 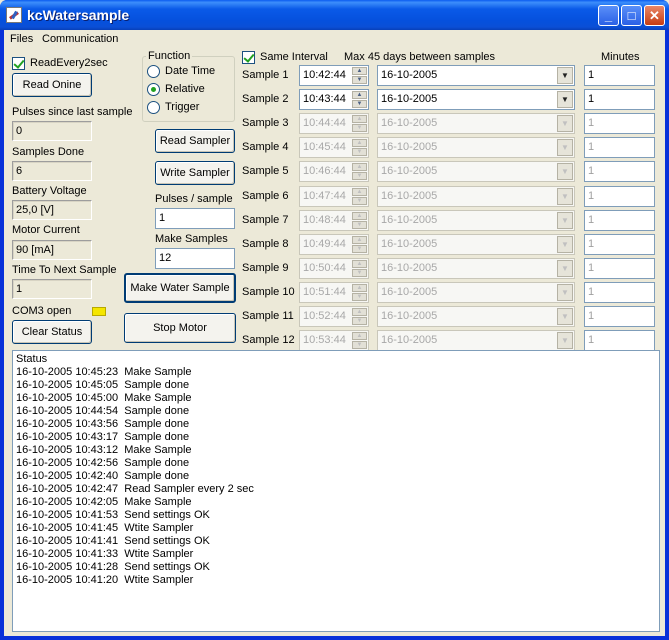 I want to click on sample-time-picker: 10:44:44 ▲ ▼, so click(x=334, y=123).